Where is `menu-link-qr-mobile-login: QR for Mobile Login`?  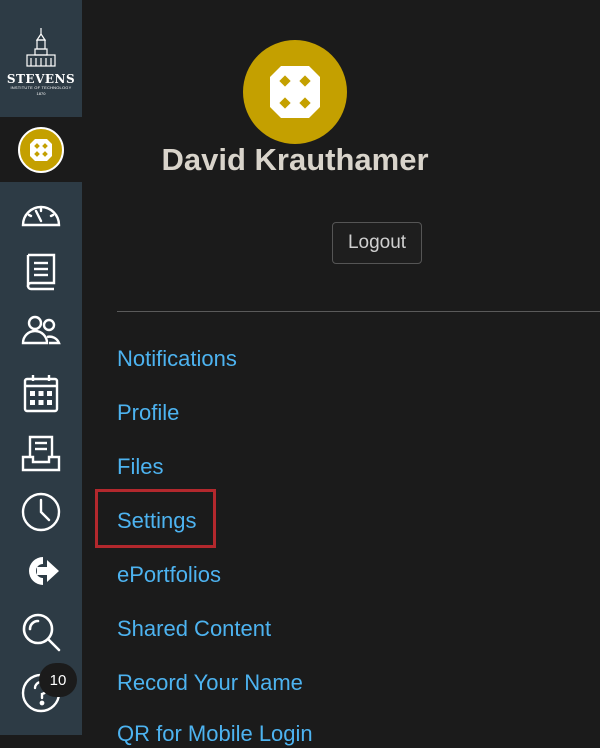 menu-link-qr-mobile-login: QR for Mobile Login is located at coordinates (215, 734).